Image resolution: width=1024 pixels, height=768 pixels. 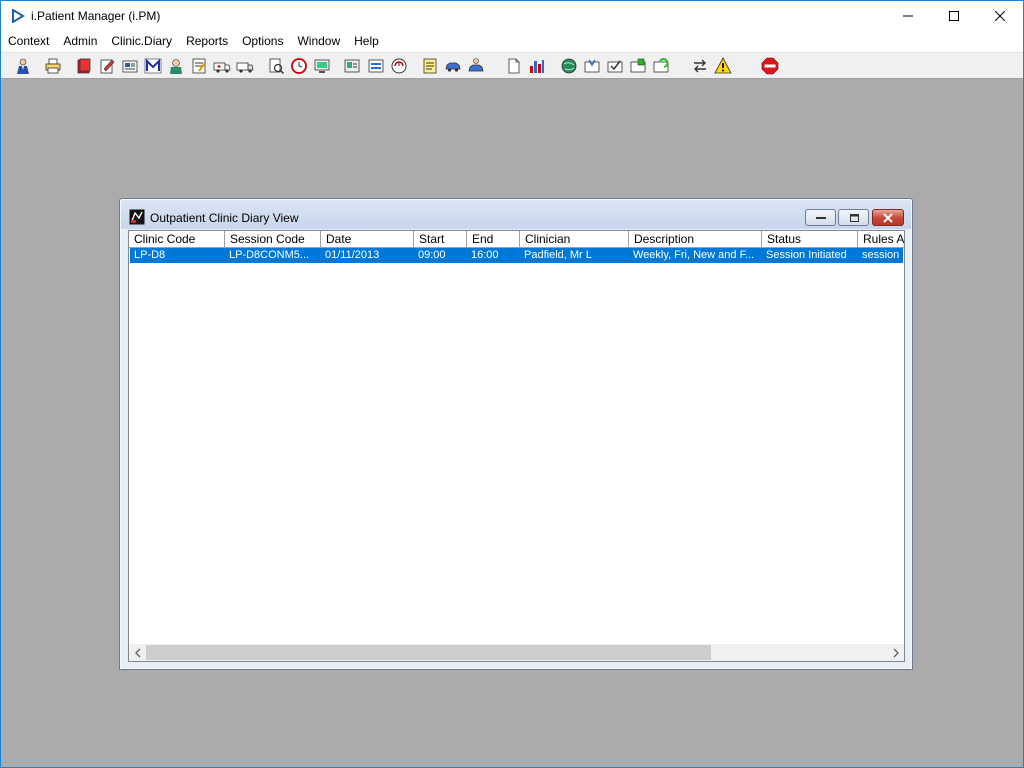 I want to click on scroll-left-button, so click(x=137, y=652).